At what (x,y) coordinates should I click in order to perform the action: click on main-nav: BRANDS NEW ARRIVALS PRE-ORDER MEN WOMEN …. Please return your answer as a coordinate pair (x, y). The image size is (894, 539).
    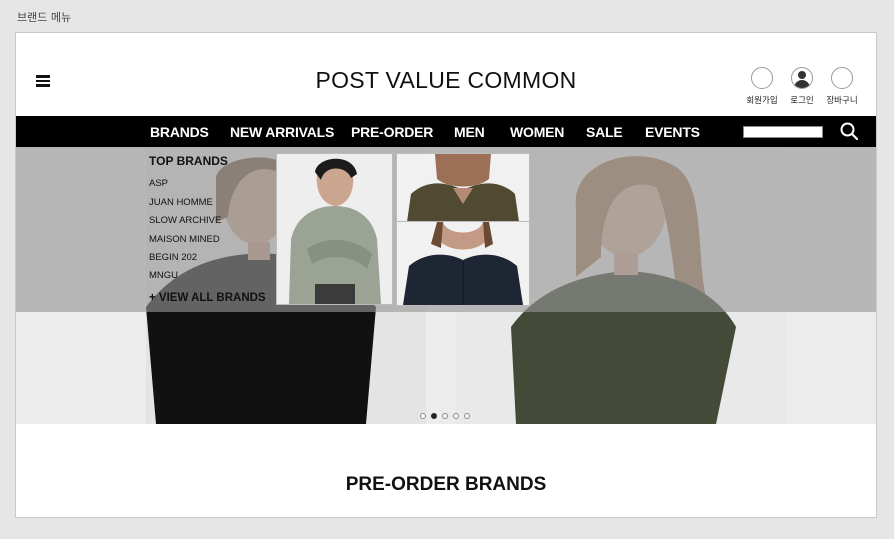
    Looking at the image, I should click on (446, 131).